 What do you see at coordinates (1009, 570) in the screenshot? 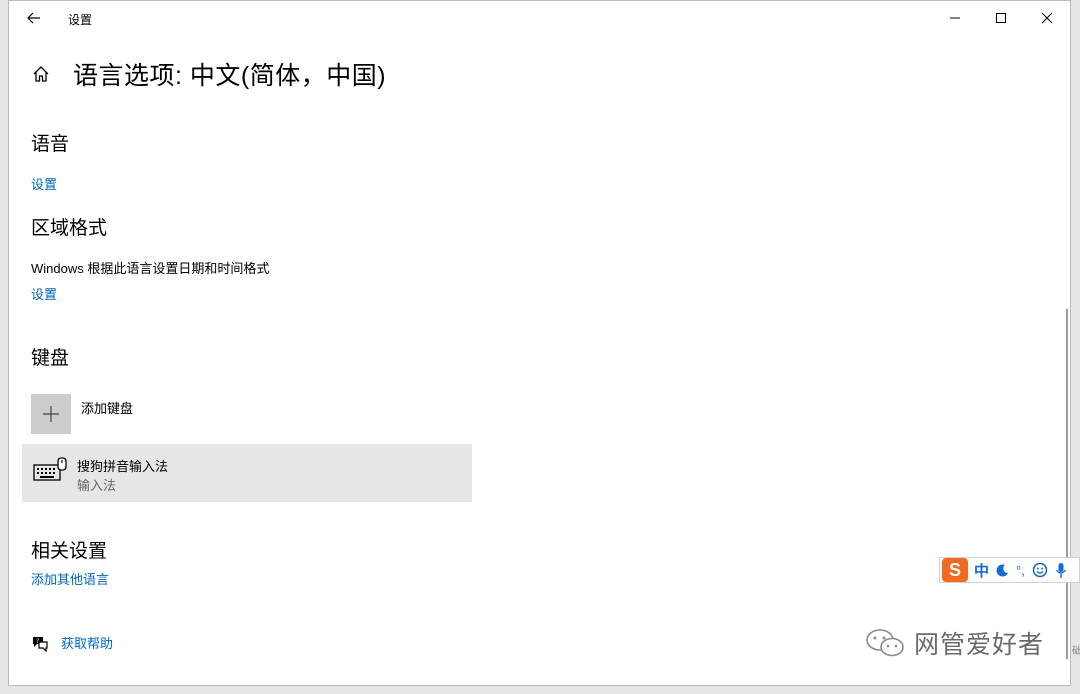
I see `sogou-ime-toolbar: S 中 °,` at bounding box center [1009, 570].